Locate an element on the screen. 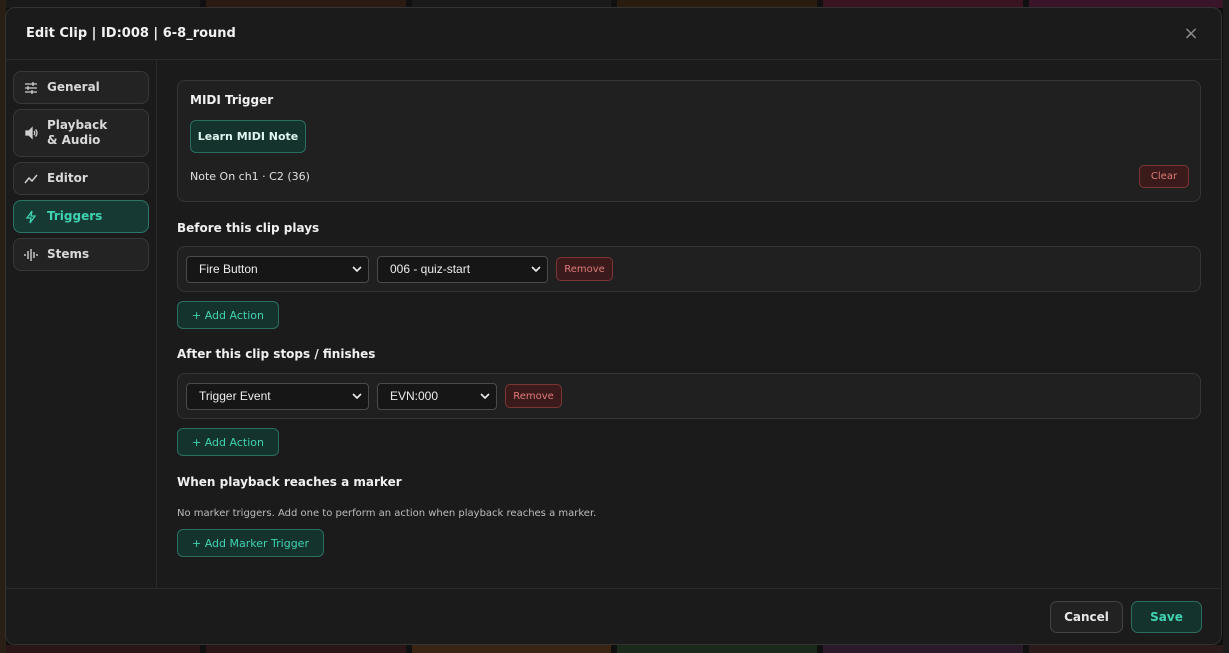 This screenshot has width=1229, height=653. after-action-type-select: Trigger Event is located at coordinates (277, 396).